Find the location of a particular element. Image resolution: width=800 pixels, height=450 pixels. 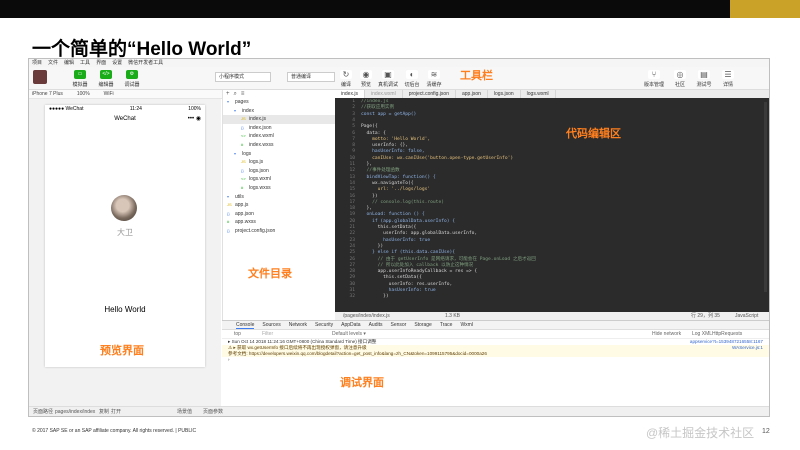

compile-select: 普通编译 is located at coordinates (311, 77).